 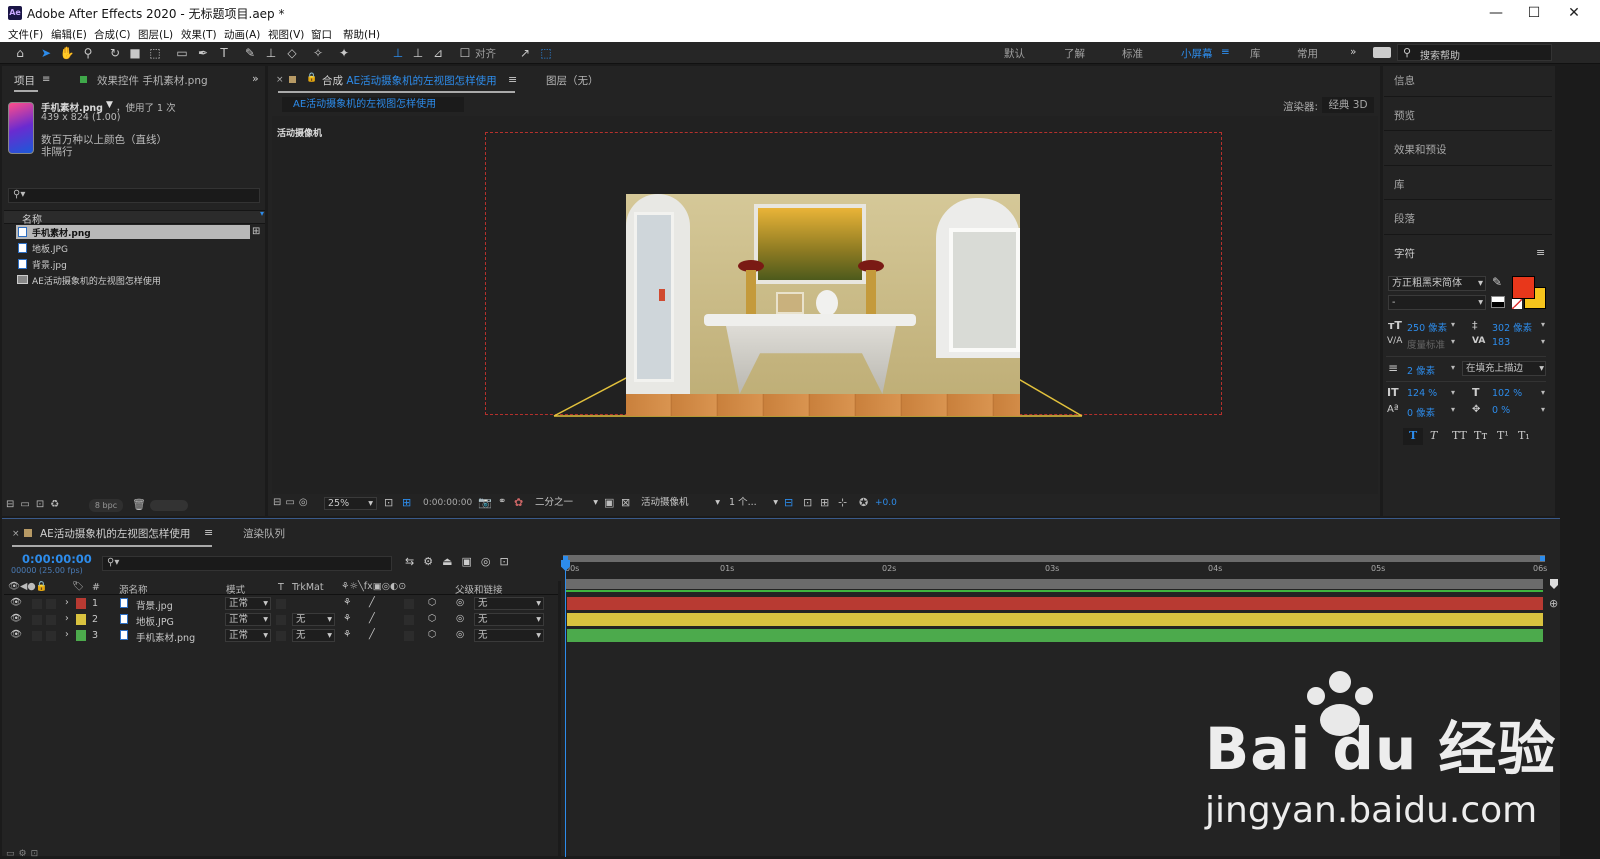 What do you see at coordinates (1507, 393) in the screenshot?
I see `horizontal-scale-value: 102 %` at bounding box center [1507, 393].